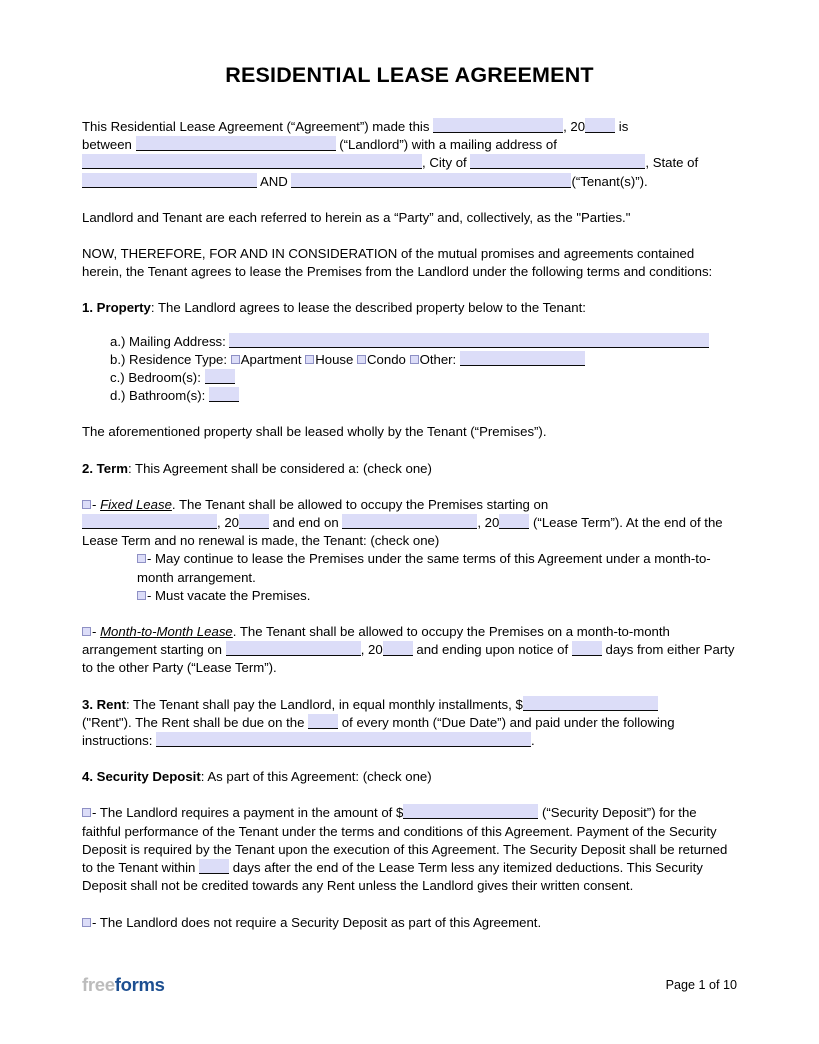  Describe the element at coordinates (492, 650) in the screenshot. I see `mtm-text-d: and ending upon notice of` at that location.